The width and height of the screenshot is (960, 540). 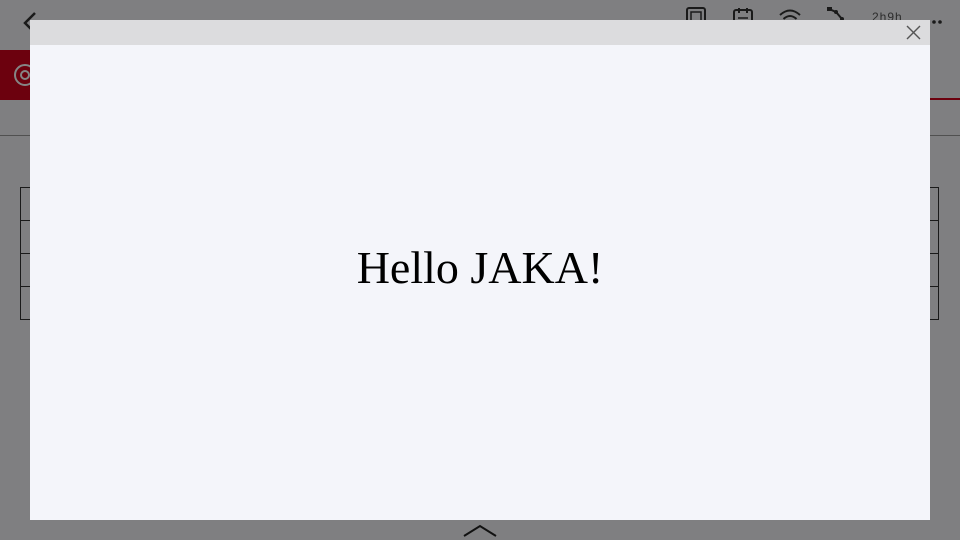 What do you see at coordinates (480, 32) in the screenshot?
I see `dialog-header` at bounding box center [480, 32].